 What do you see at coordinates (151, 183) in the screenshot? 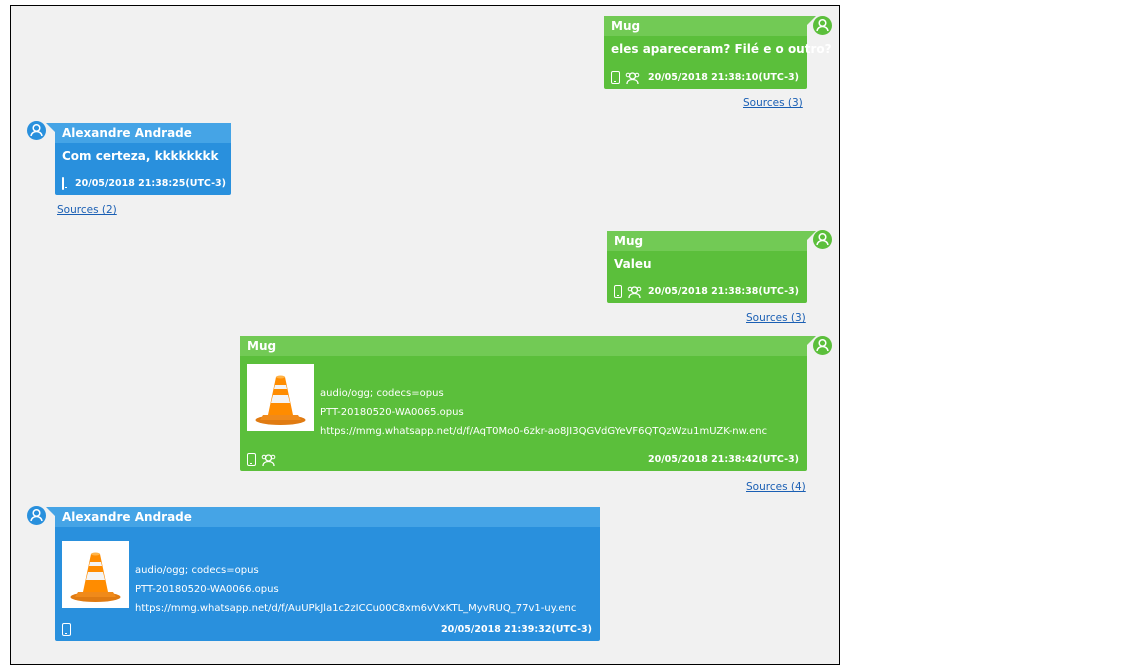
I see `timestamp: 20/05/2018 21:38:25(UTC-3)` at bounding box center [151, 183].